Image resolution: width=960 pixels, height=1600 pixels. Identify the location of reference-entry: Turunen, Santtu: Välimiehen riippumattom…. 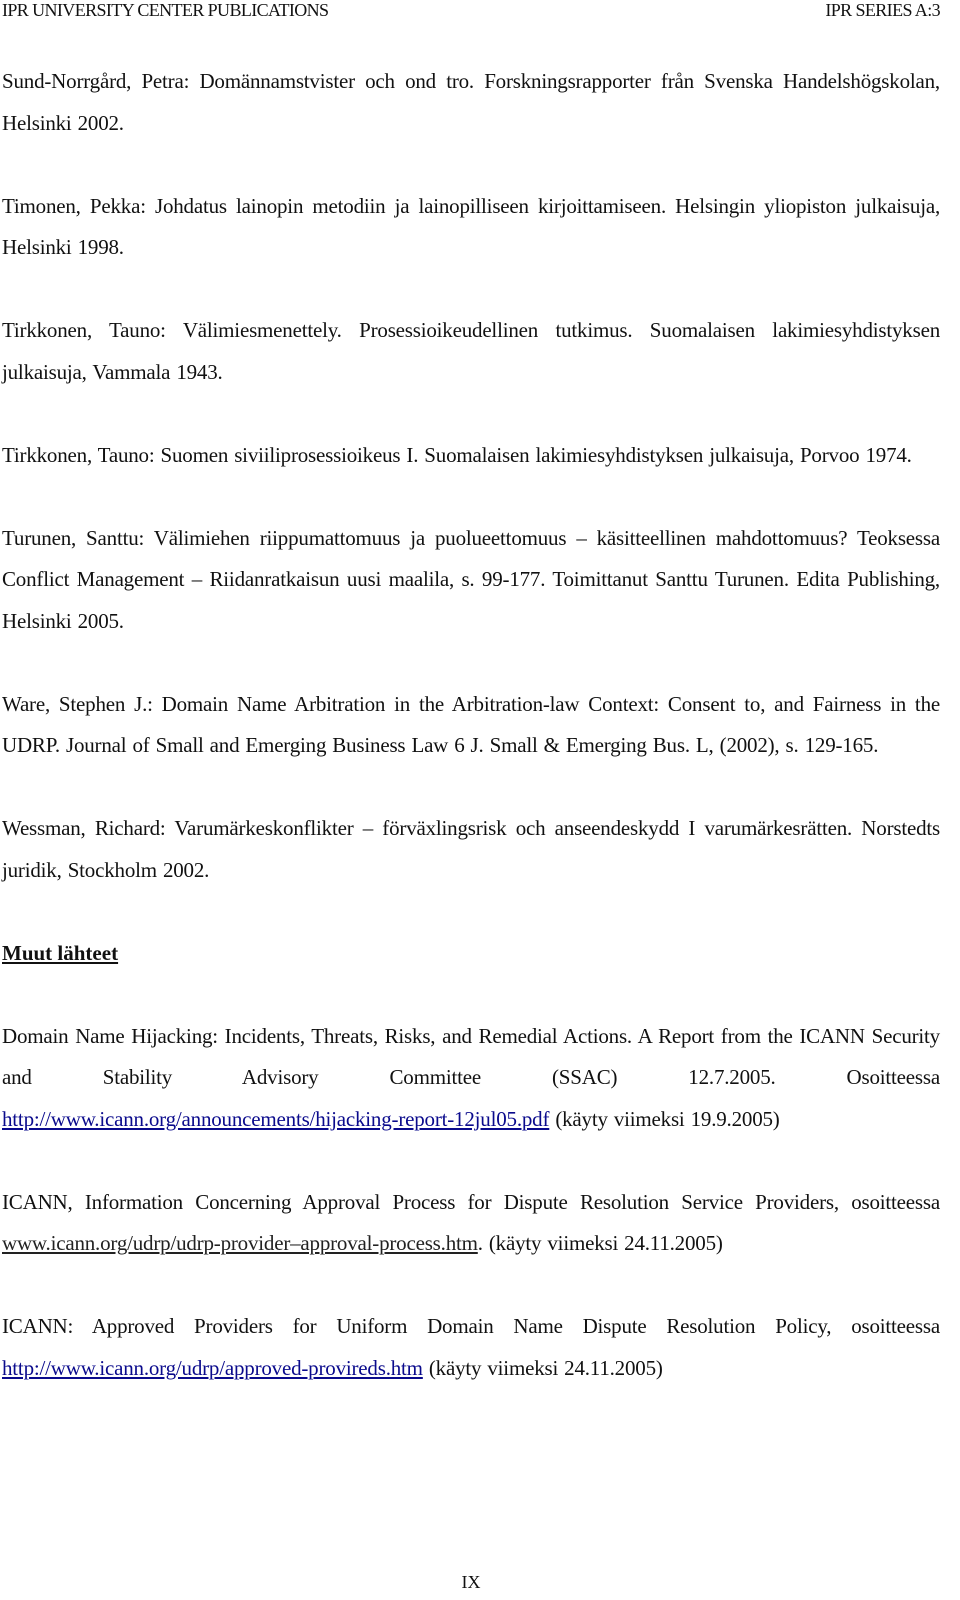
(471, 579).